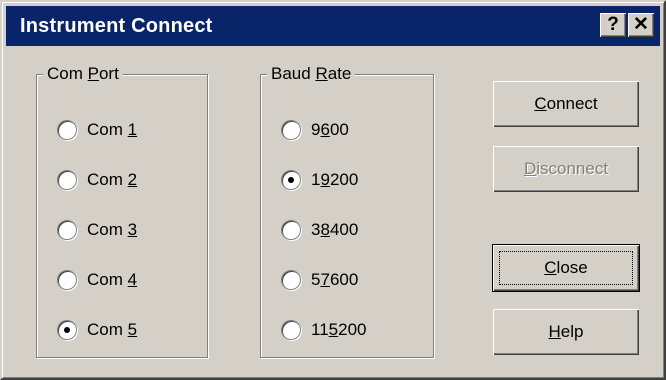 Image resolution: width=666 pixels, height=380 pixels. I want to click on help-button: Help, so click(566, 332).